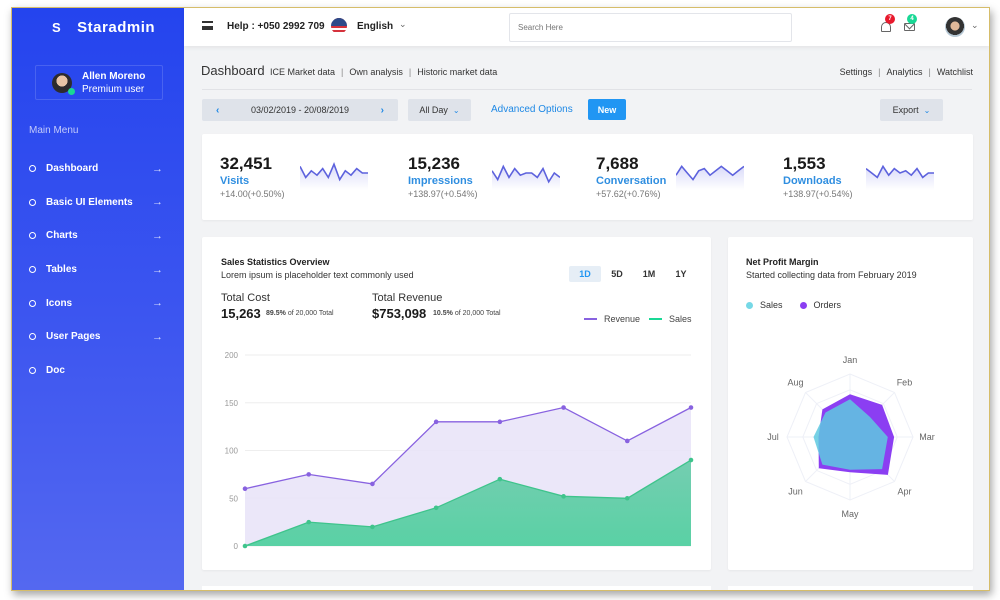 The height and width of the screenshot is (600, 1000). I want to click on help-phone: Help : +050 2992 709, so click(276, 26).